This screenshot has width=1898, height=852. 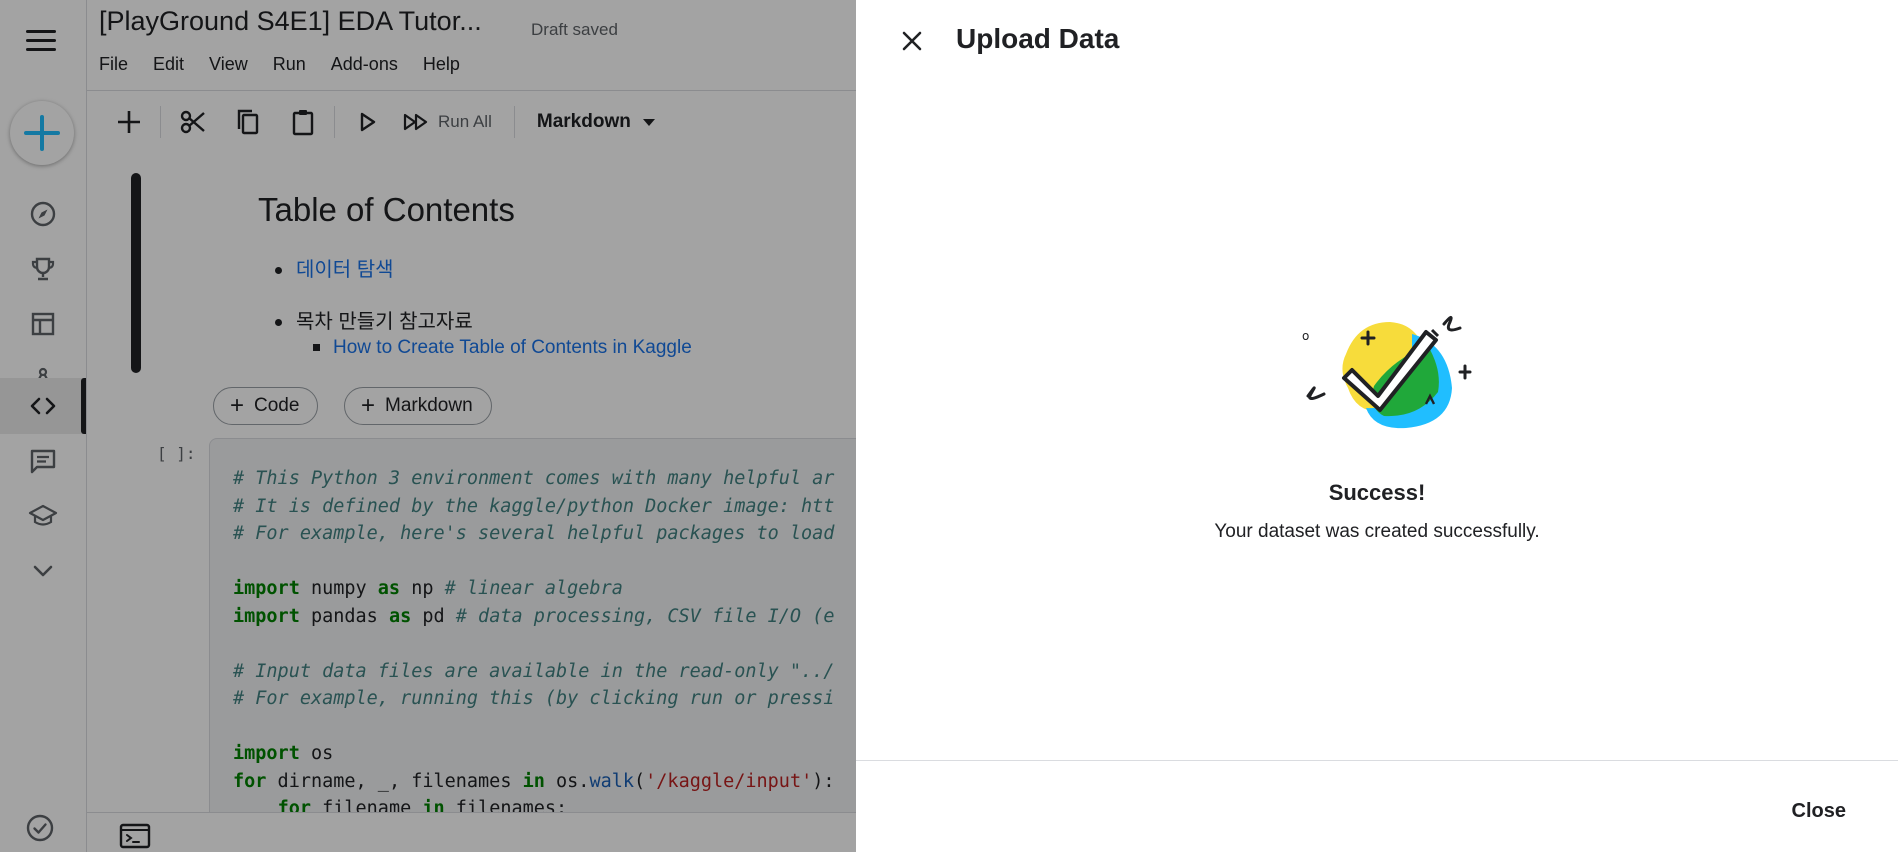 I want to click on close-button: Close, so click(x=1819, y=811).